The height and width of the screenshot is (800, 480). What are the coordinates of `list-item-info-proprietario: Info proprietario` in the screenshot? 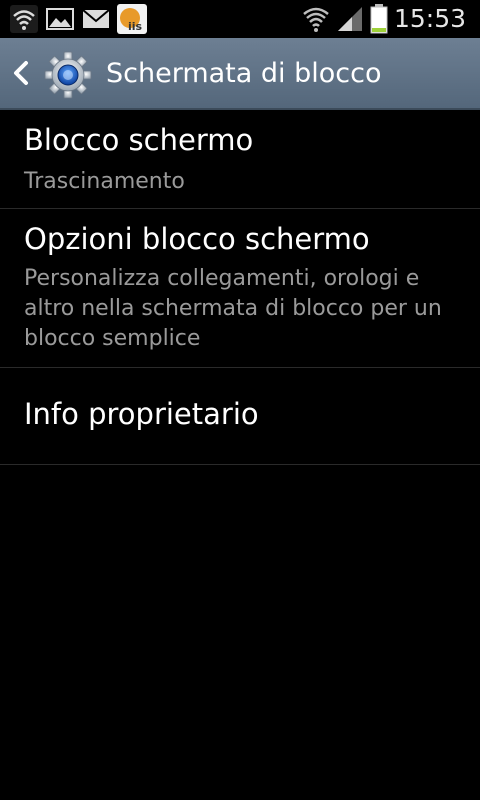 It's located at (240, 416).